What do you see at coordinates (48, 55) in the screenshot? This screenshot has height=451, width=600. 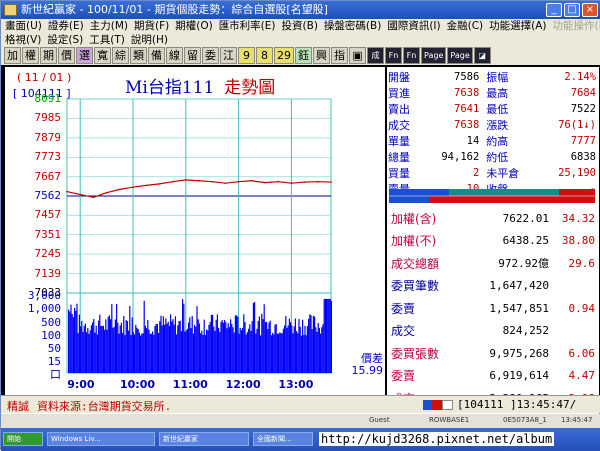 I see `toolbar-button-2: 期` at bounding box center [48, 55].